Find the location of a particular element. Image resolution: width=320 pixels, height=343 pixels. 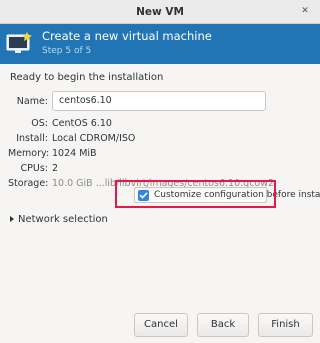

monitor-icon is located at coordinates (19, 42).